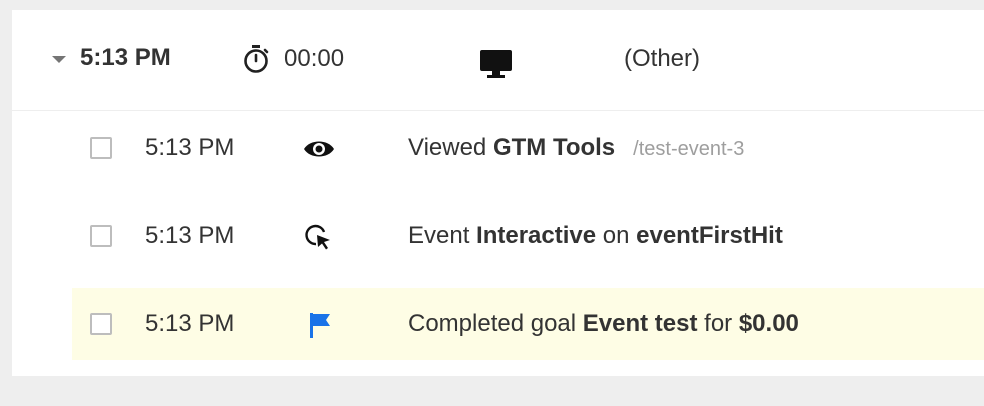  I want to click on event-action: eventFirstHit, so click(709, 235).